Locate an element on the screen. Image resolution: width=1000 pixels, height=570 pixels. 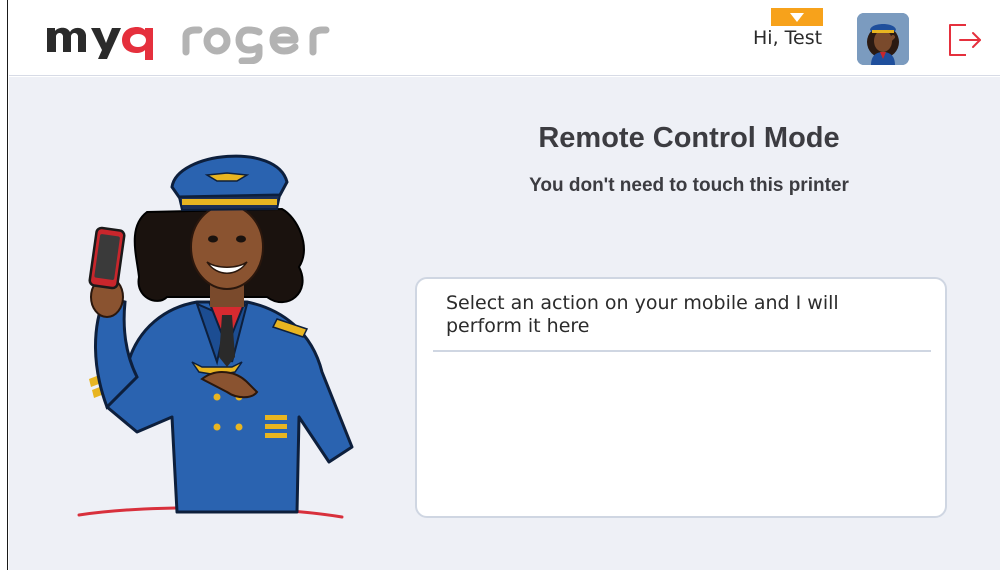
user-greeting: Hi, Test is located at coordinates (787, 38).